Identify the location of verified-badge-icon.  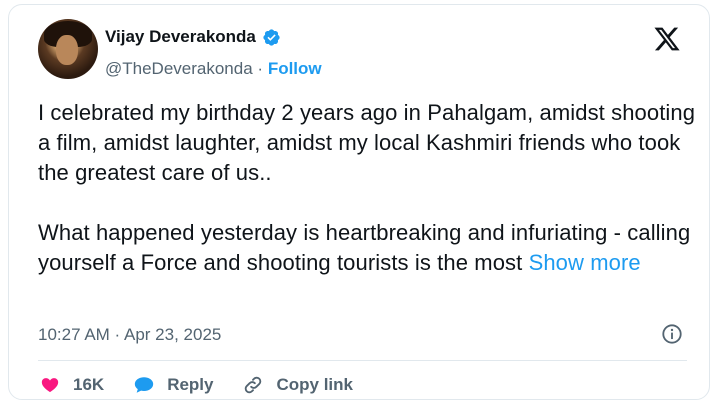
(271, 37).